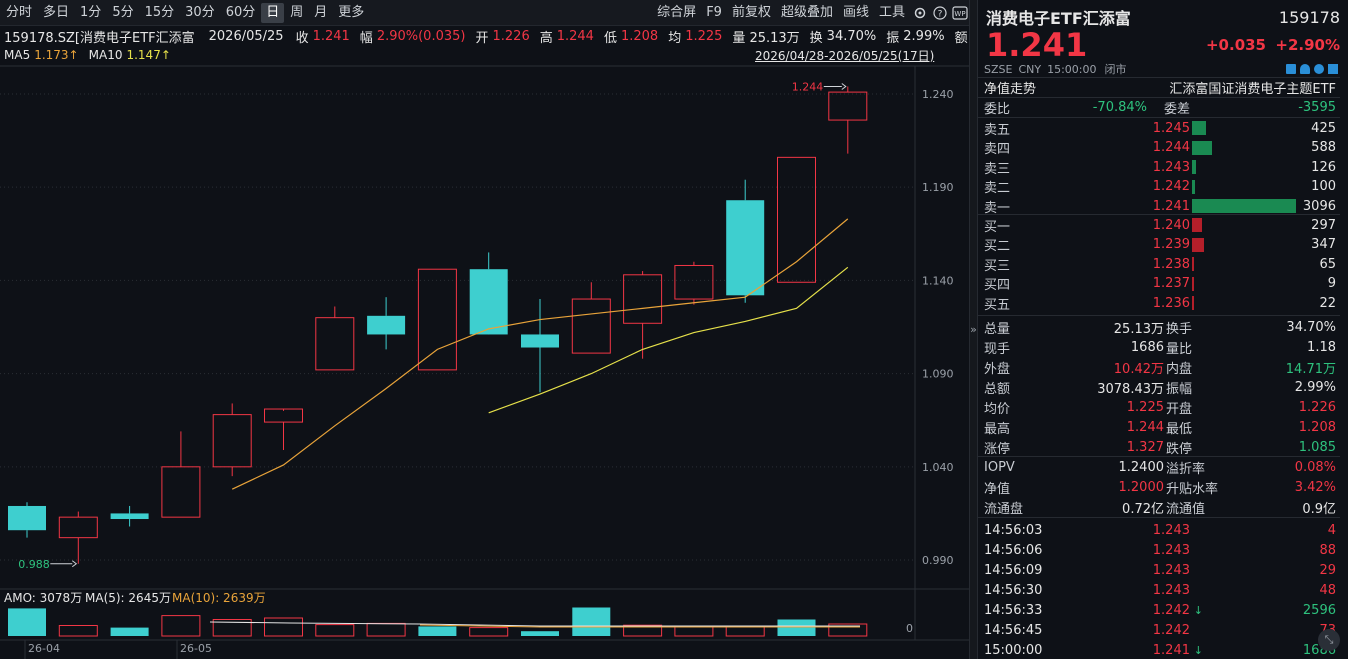 The image size is (1348, 659). What do you see at coordinates (1323, 244) in the screenshot?
I see `bids-volume: 347` at bounding box center [1323, 244].